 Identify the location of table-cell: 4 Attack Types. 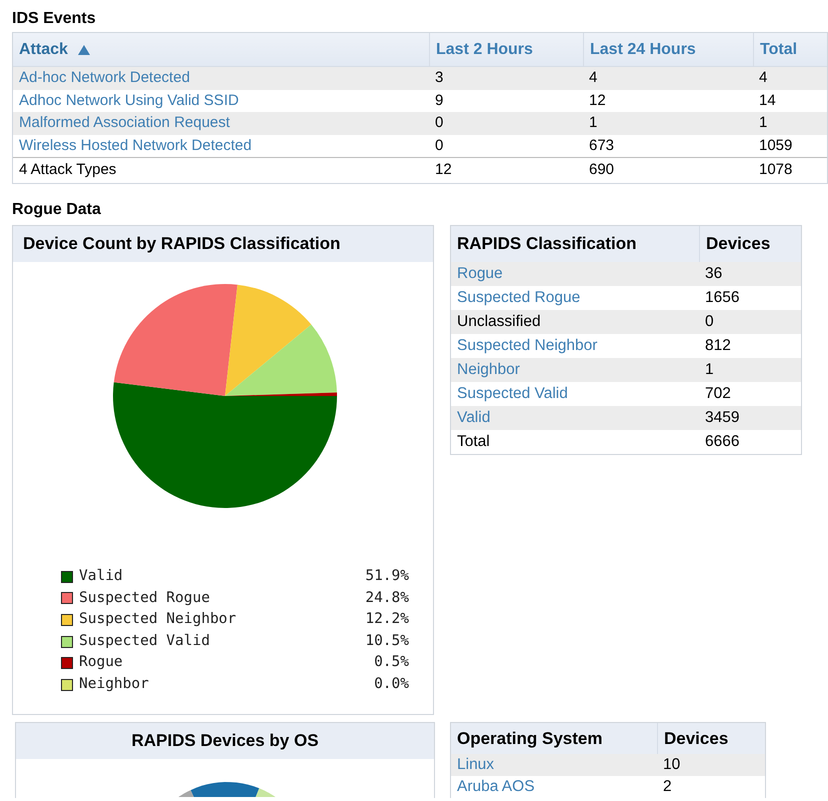
(67, 169).